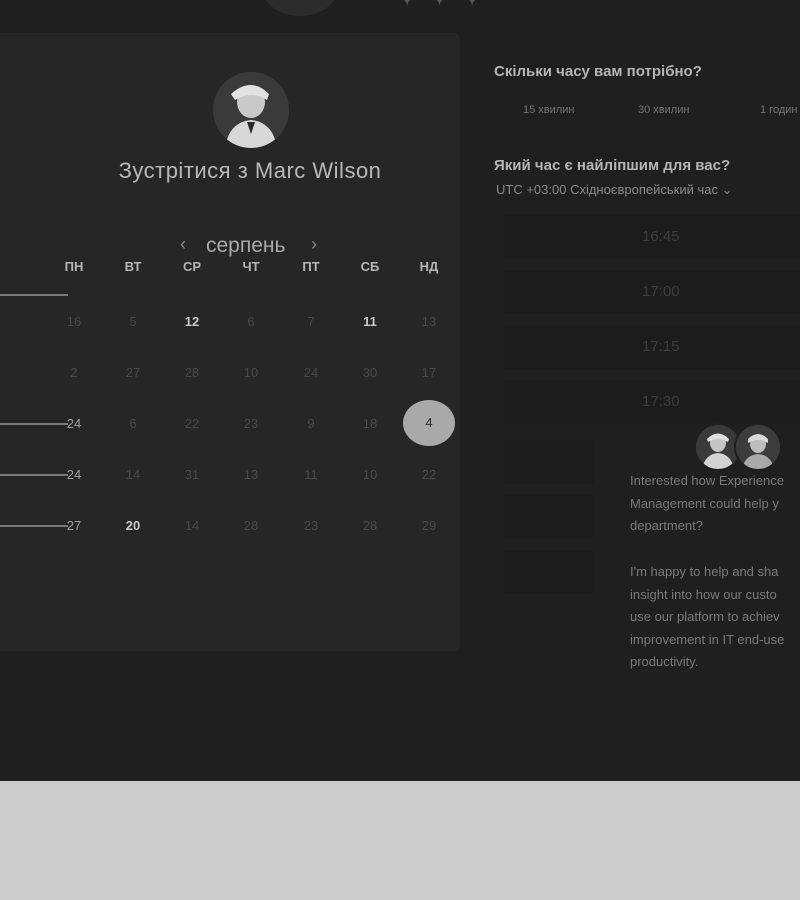  What do you see at coordinates (133, 266) in the screenshot?
I see `weekday-label: ВТ` at bounding box center [133, 266].